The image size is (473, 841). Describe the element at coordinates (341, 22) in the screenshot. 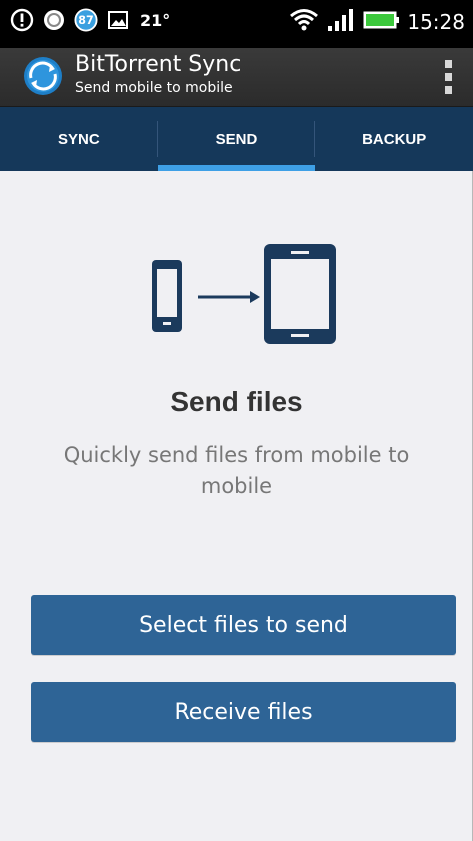

I see `signal-icon` at that location.